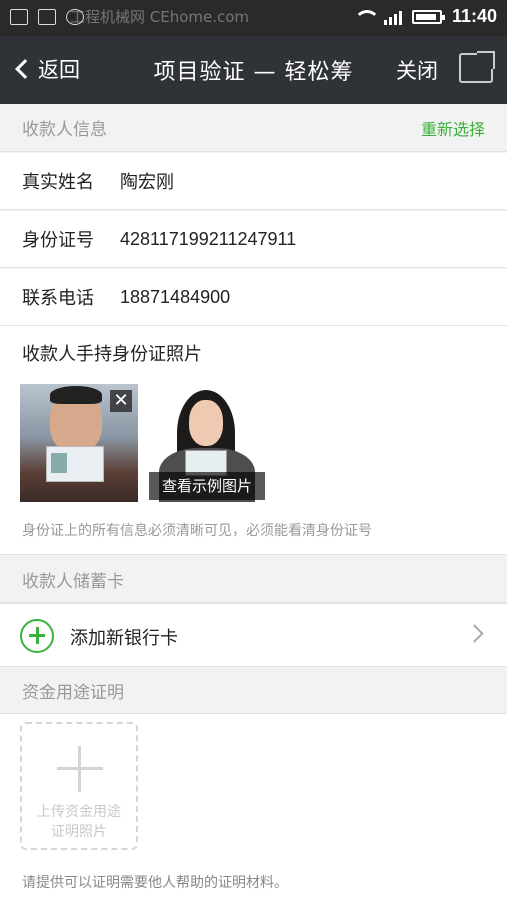 This screenshot has height=900, width=507. What do you see at coordinates (79, 443) in the screenshot?
I see `uploaded-id-photo: ✕` at bounding box center [79, 443].